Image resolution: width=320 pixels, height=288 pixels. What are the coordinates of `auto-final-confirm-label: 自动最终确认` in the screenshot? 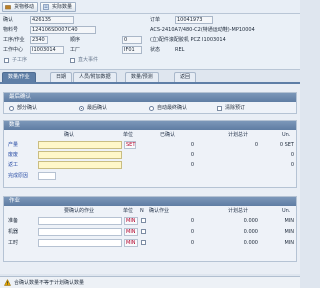 It's located at (172, 108).